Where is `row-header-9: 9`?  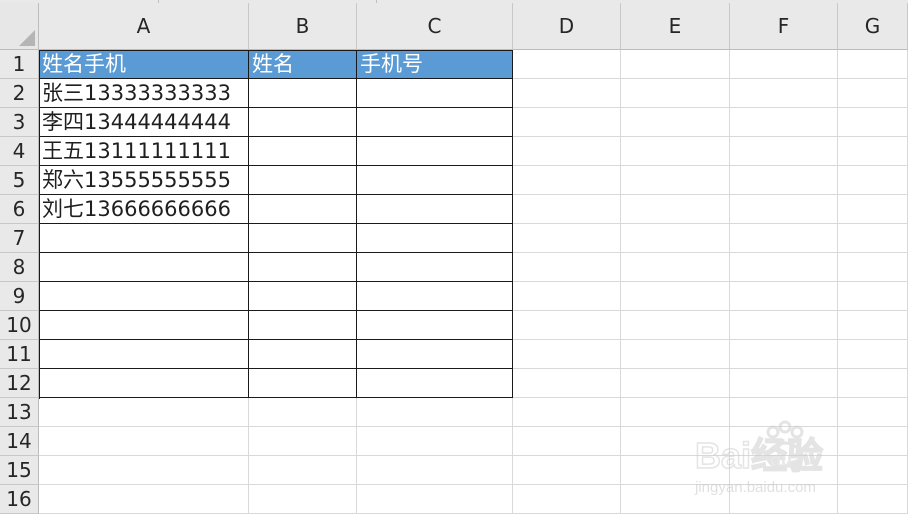 row-header-9: 9 is located at coordinates (19, 296).